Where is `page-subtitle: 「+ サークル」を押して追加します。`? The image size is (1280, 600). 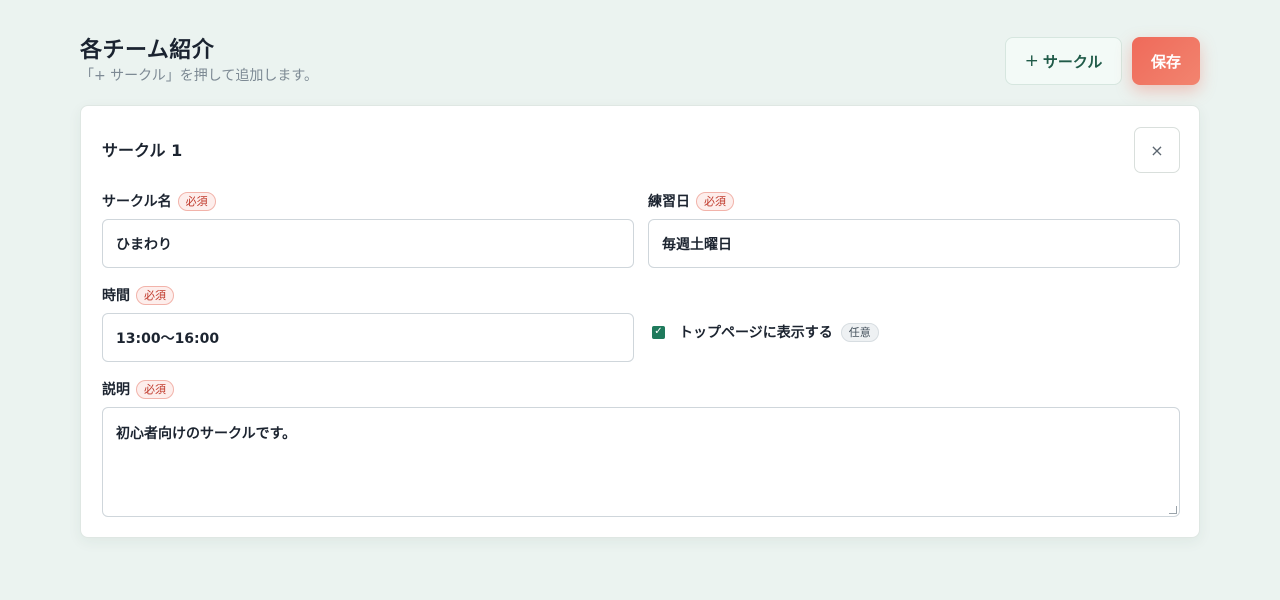 page-subtitle: 「+ サークル」を押して追加します。 is located at coordinates (199, 76).